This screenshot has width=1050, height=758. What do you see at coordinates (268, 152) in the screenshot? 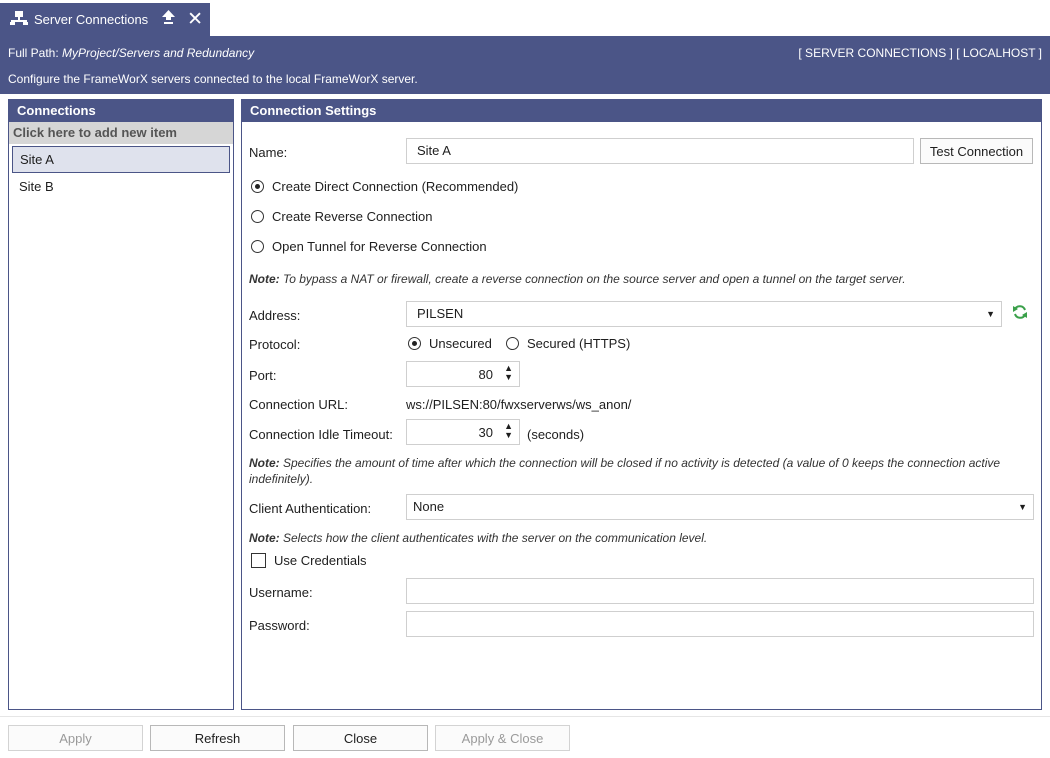
I see `name-label: Name:` at bounding box center [268, 152].